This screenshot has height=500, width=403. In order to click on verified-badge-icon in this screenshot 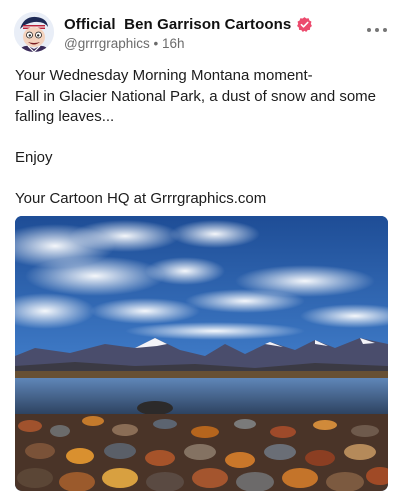, I will do `click(304, 24)`.